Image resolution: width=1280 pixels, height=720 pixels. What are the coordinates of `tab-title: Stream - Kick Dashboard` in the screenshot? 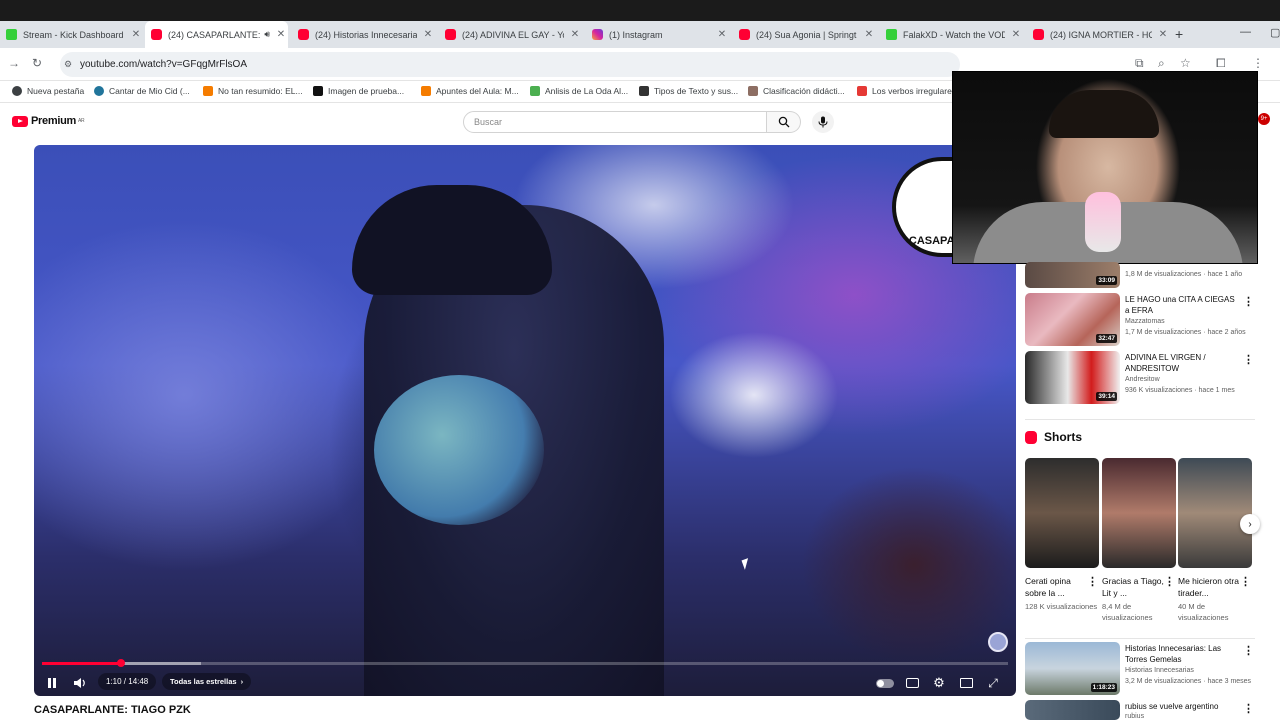 It's located at (73, 34).